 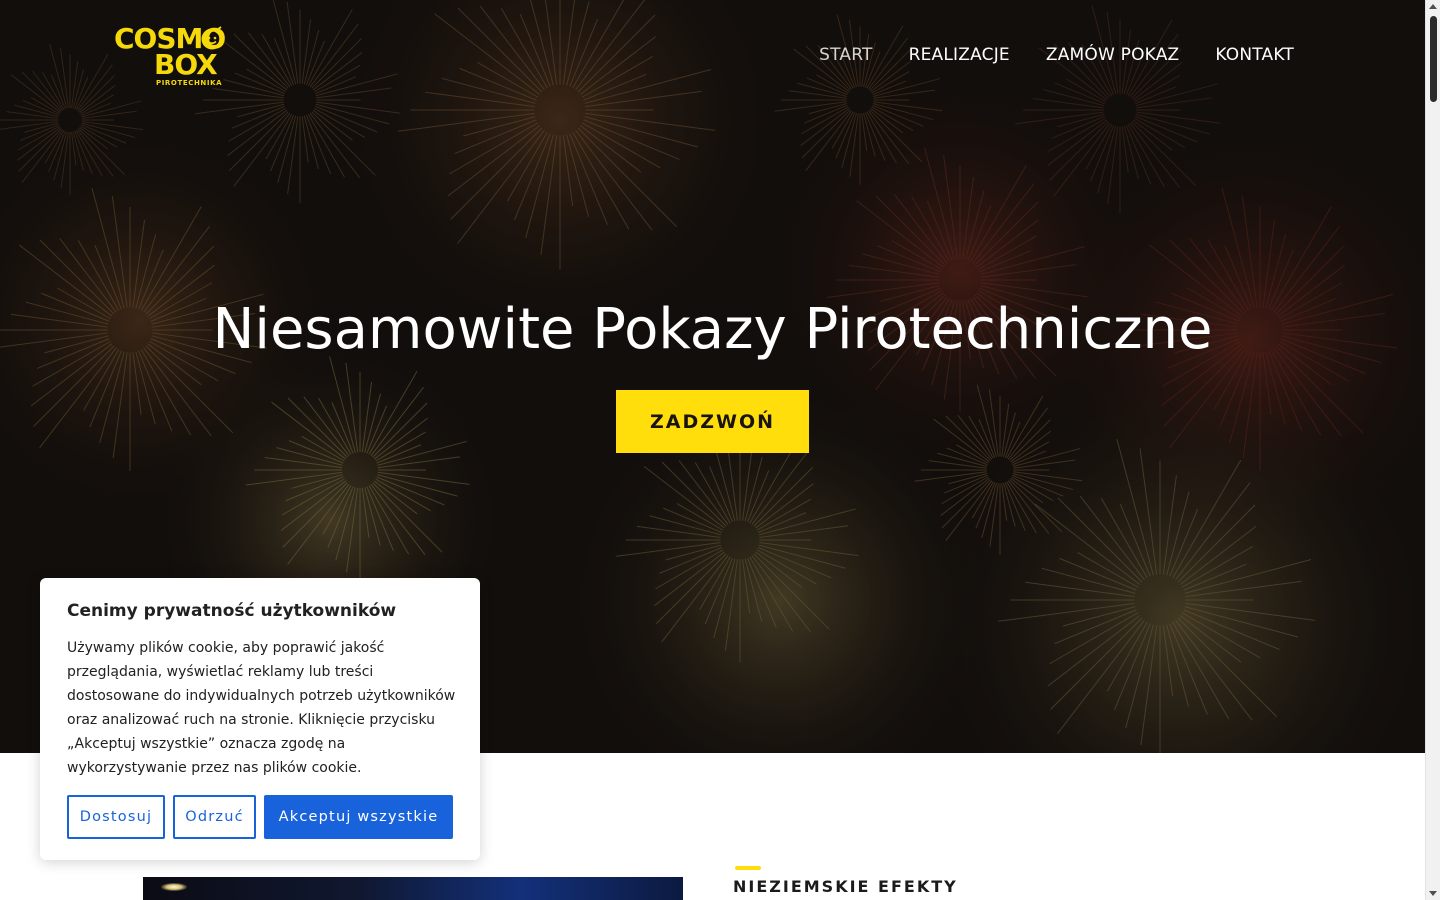 I want to click on reject-button: Odrzuć, so click(x=214, y=817).